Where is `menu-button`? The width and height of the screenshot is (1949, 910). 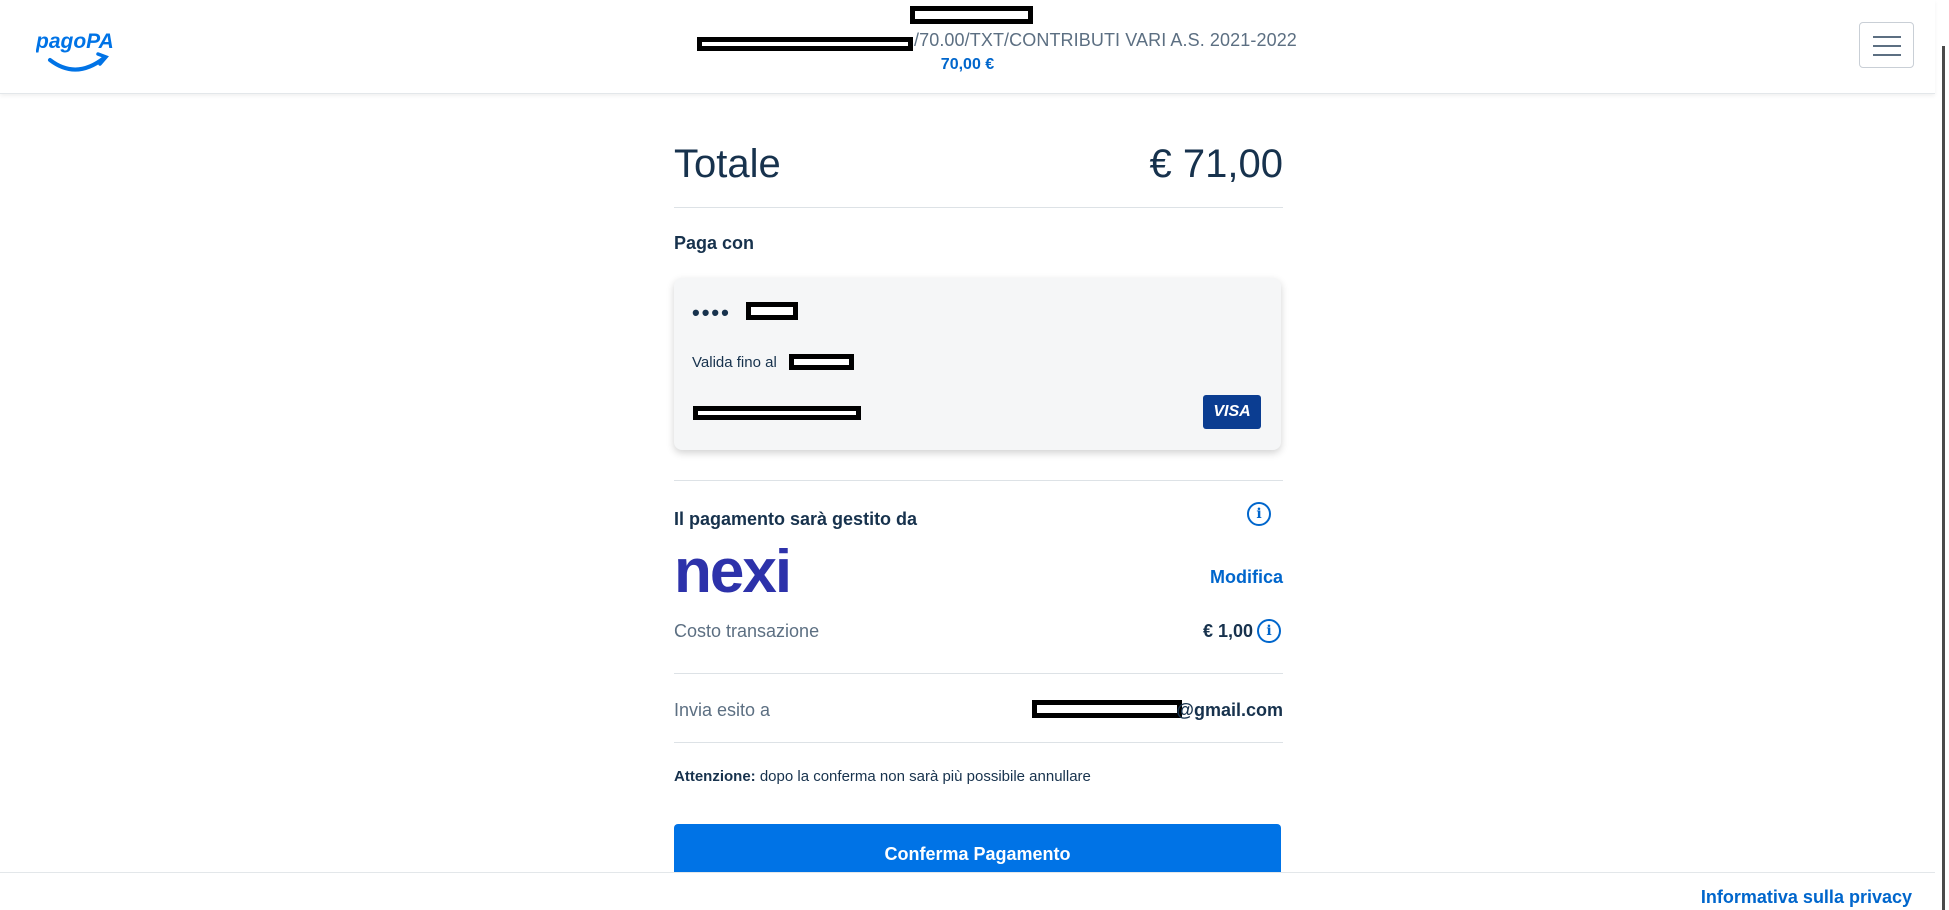
menu-button is located at coordinates (1886, 45).